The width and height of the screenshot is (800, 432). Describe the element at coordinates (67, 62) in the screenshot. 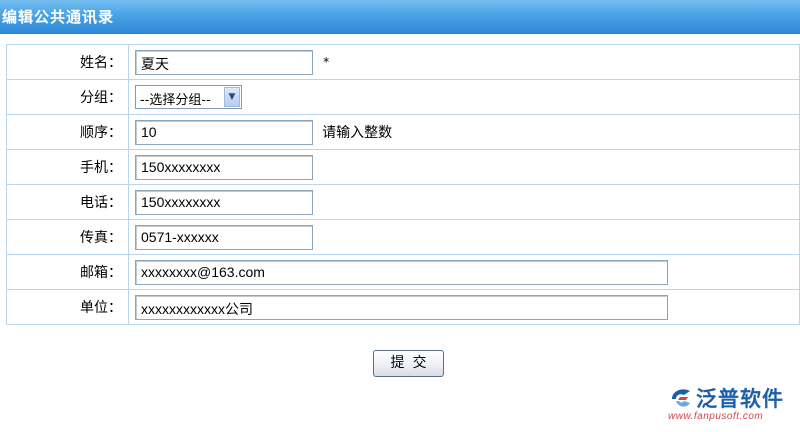

I see `name-label: 姓名：` at that location.